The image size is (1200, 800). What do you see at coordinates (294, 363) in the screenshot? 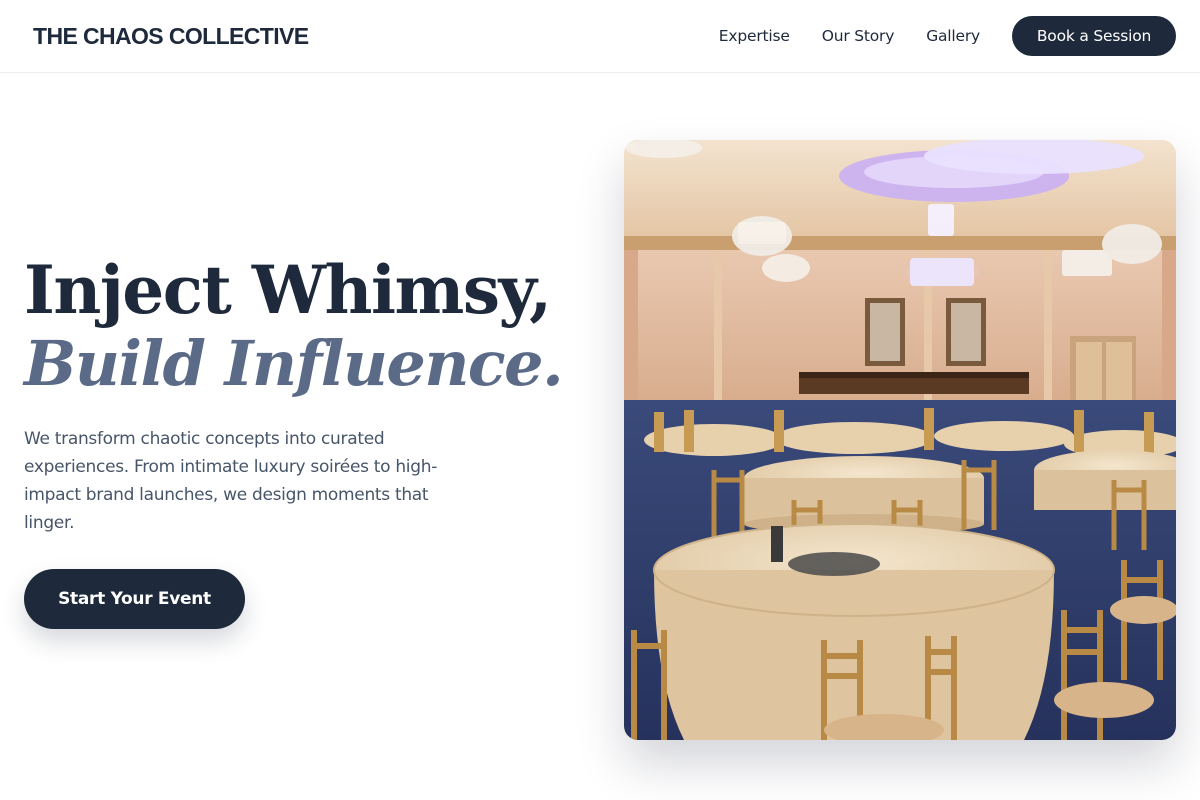
I see `hero-title-line-2: Build Influence.` at bounding box center [294, 363].